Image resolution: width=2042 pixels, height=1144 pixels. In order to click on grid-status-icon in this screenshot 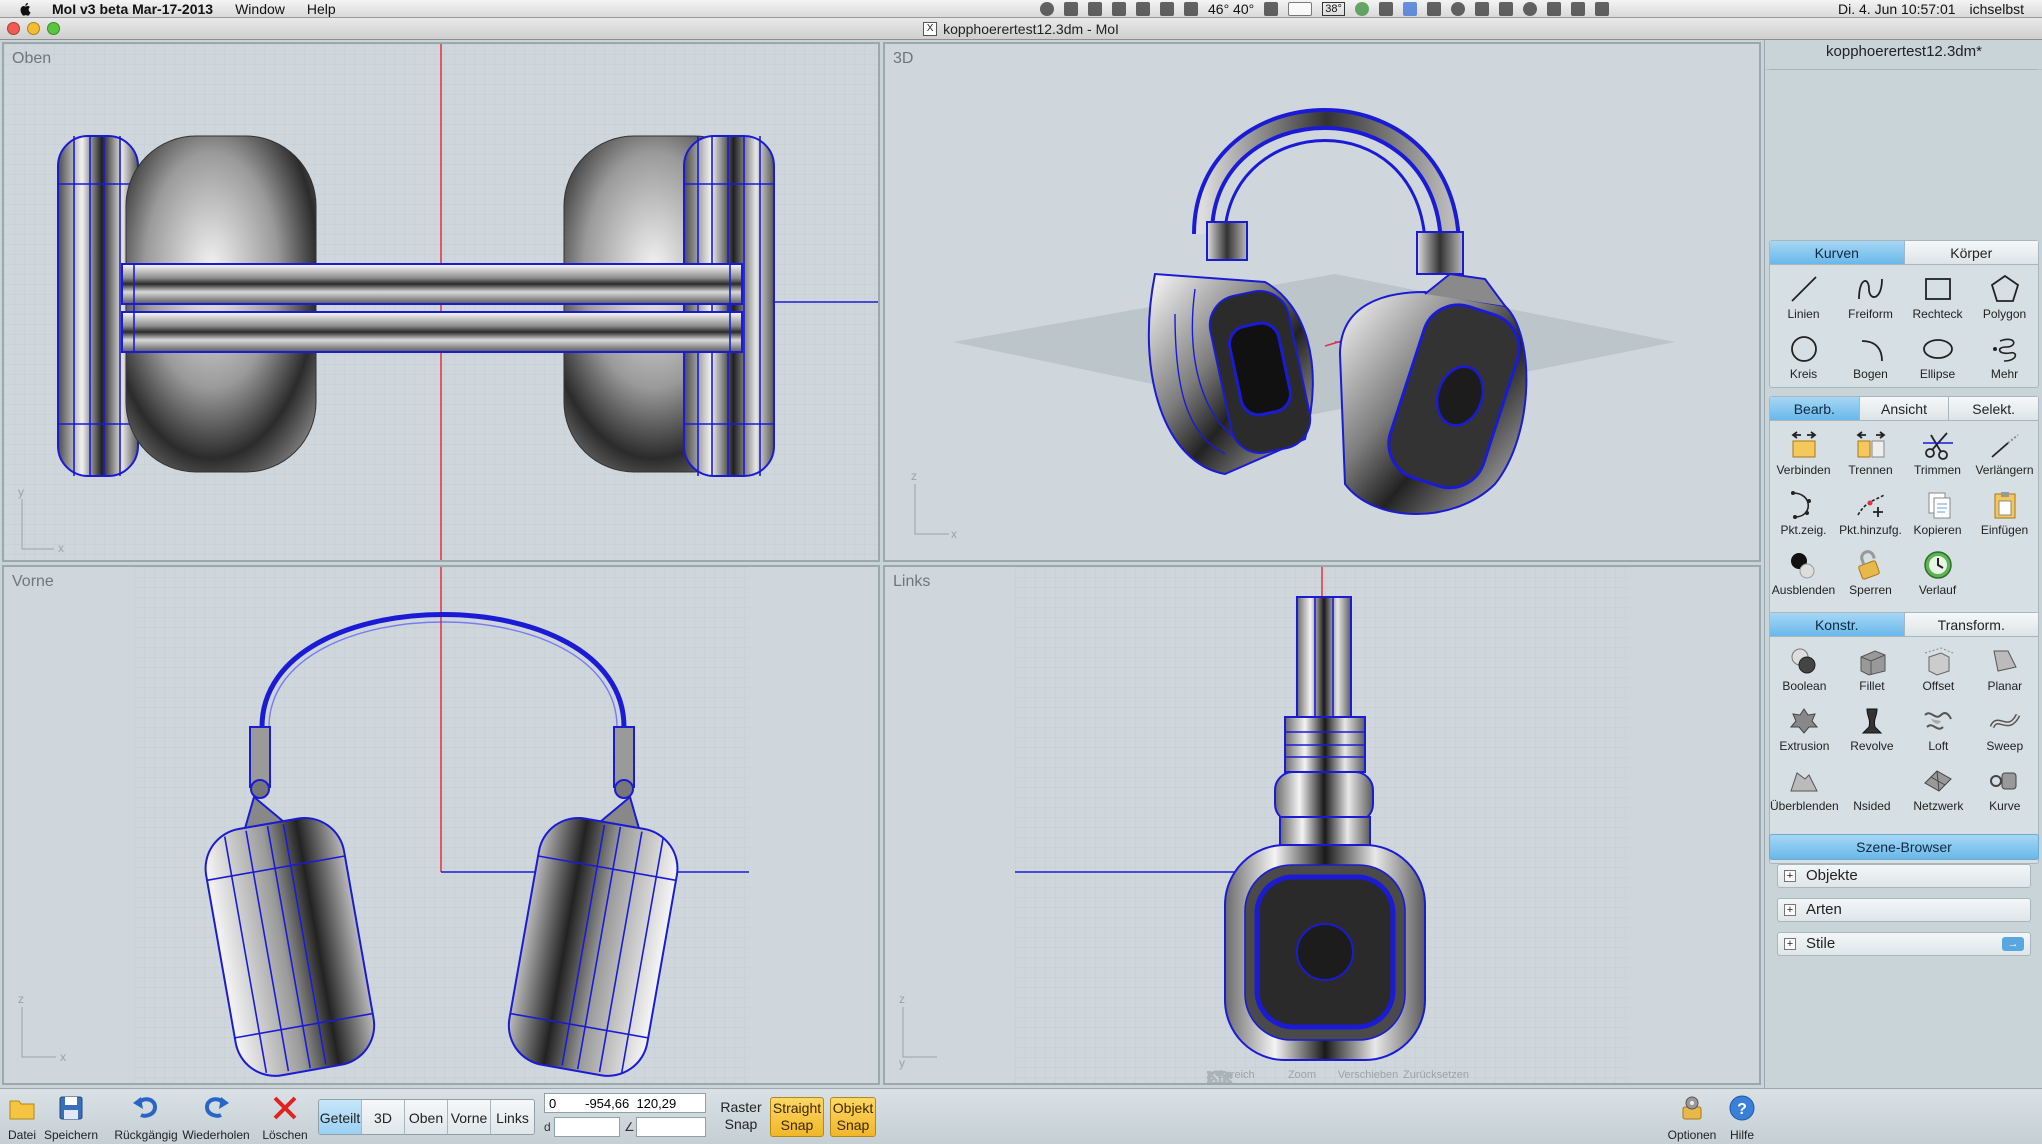, I will do `click(1505, 9)`.